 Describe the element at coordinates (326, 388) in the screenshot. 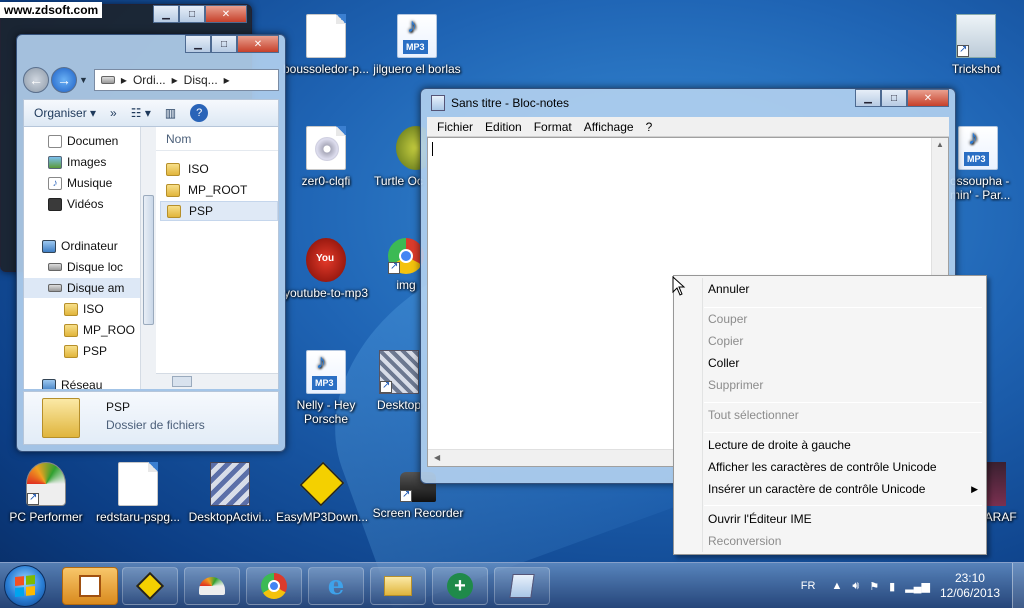

I see `desktop-icon-nelly: ♪ MP3 Nelly - Hey Porsche` at that location.